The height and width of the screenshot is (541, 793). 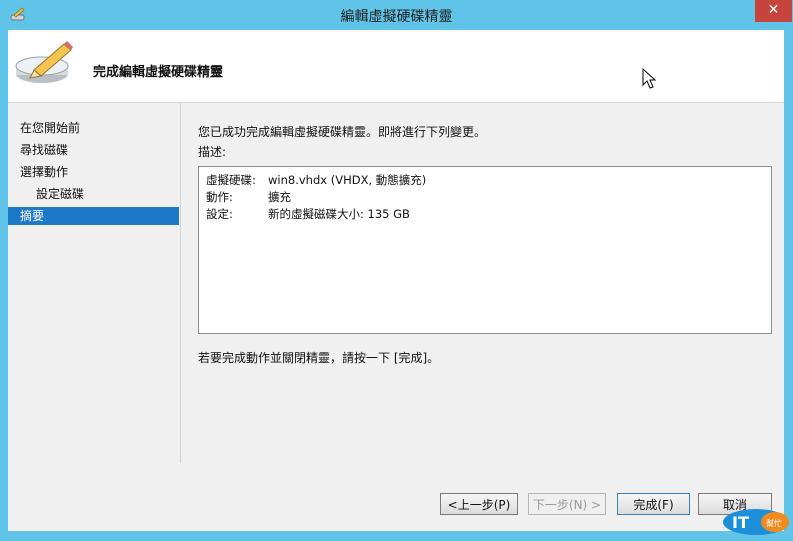 What do you see at coordinates (279, 197) in the screenshot?
I see `detail-value: 擴充` at bounding box center [279, 197].